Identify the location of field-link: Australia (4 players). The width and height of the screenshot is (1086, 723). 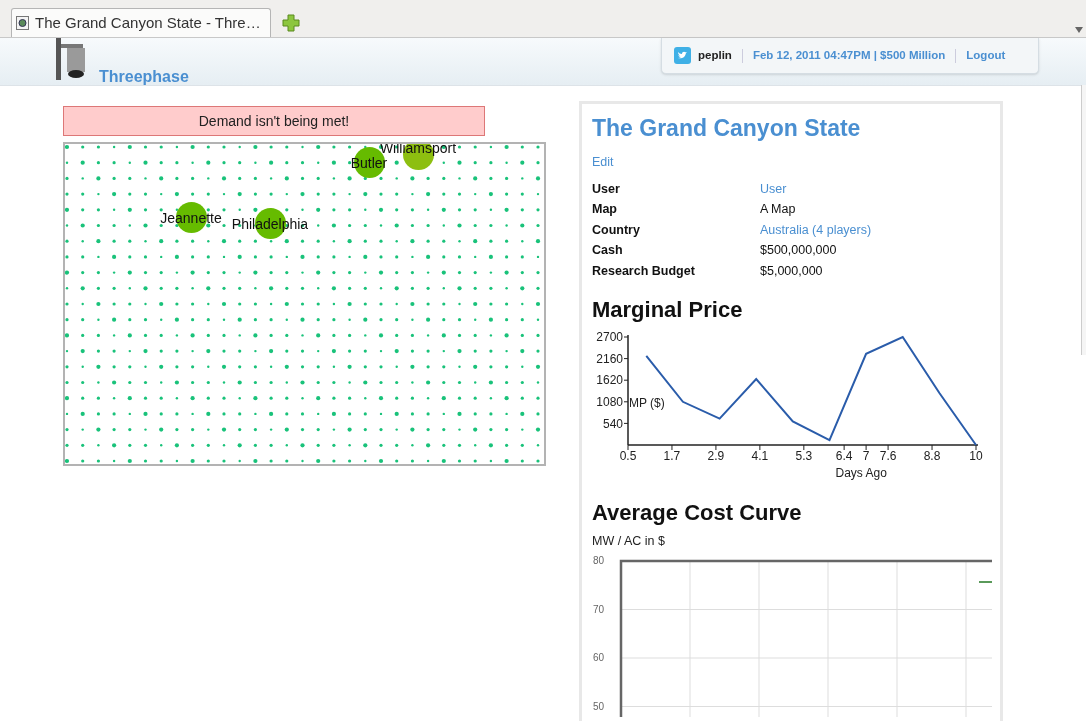
(816, 230).